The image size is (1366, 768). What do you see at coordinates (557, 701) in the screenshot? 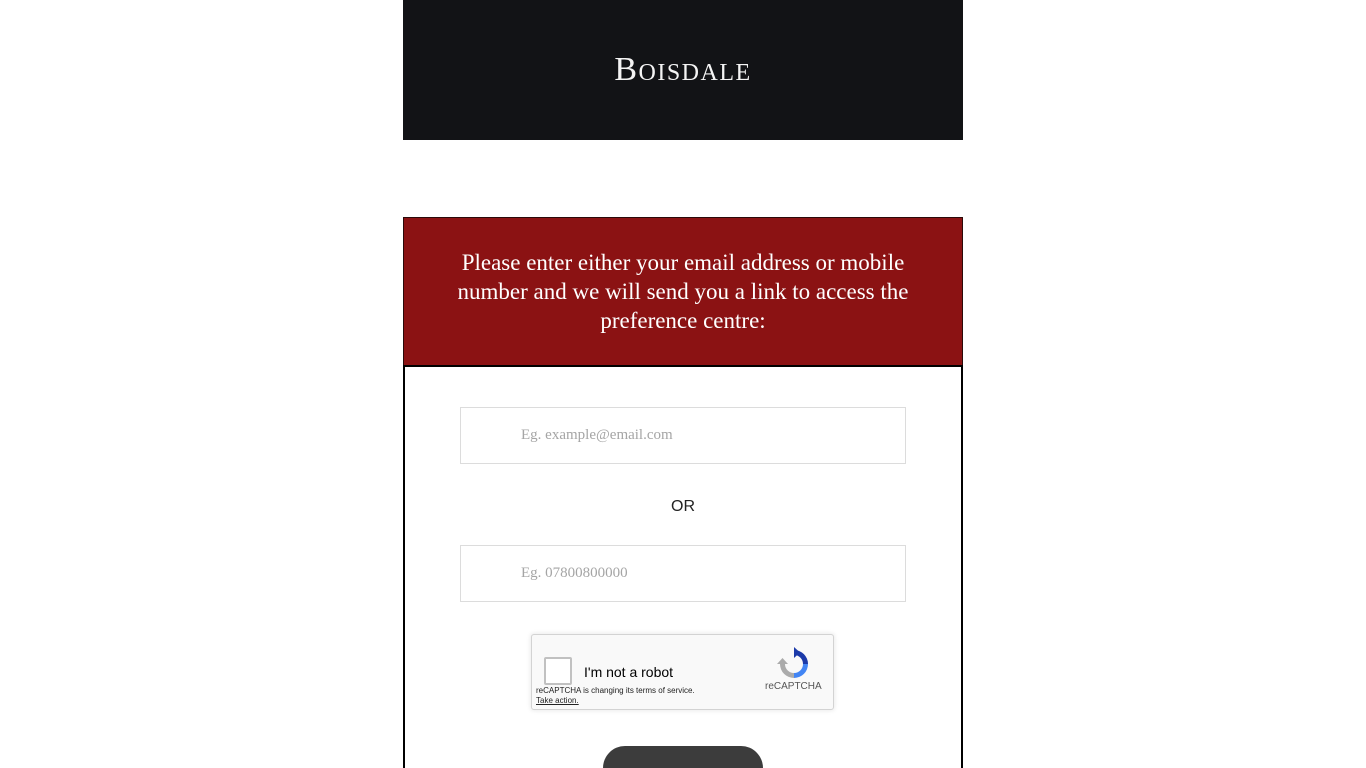
I see `recaptcha-take-action-link: Take action.` at bounding box center [557, 701].